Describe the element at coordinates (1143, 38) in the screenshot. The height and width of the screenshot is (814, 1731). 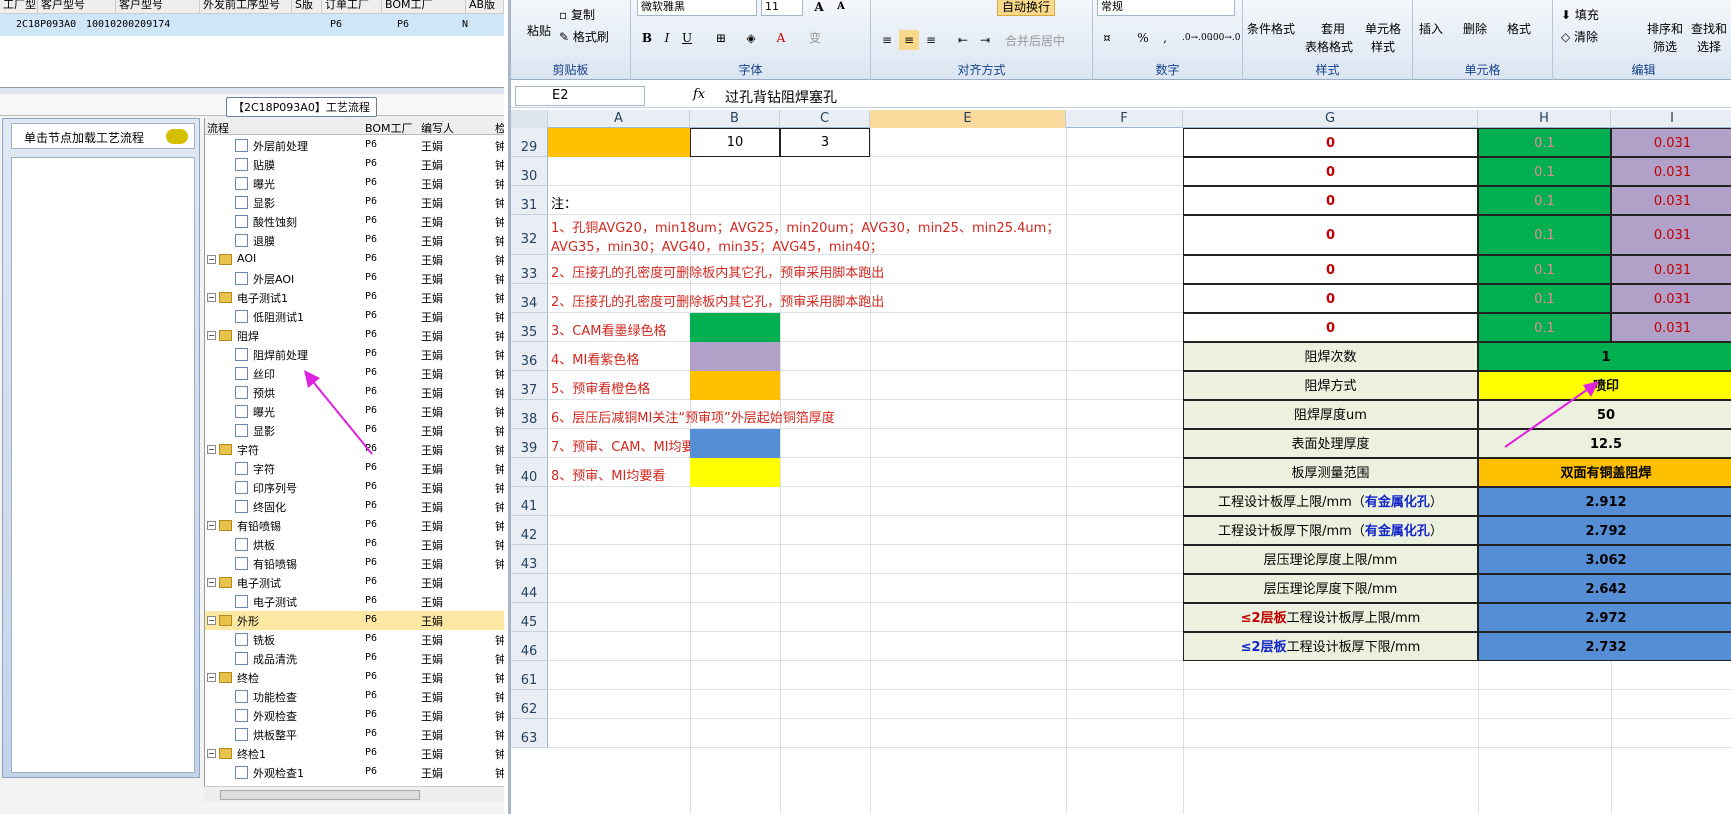
I see `percent-button: %` at that location.